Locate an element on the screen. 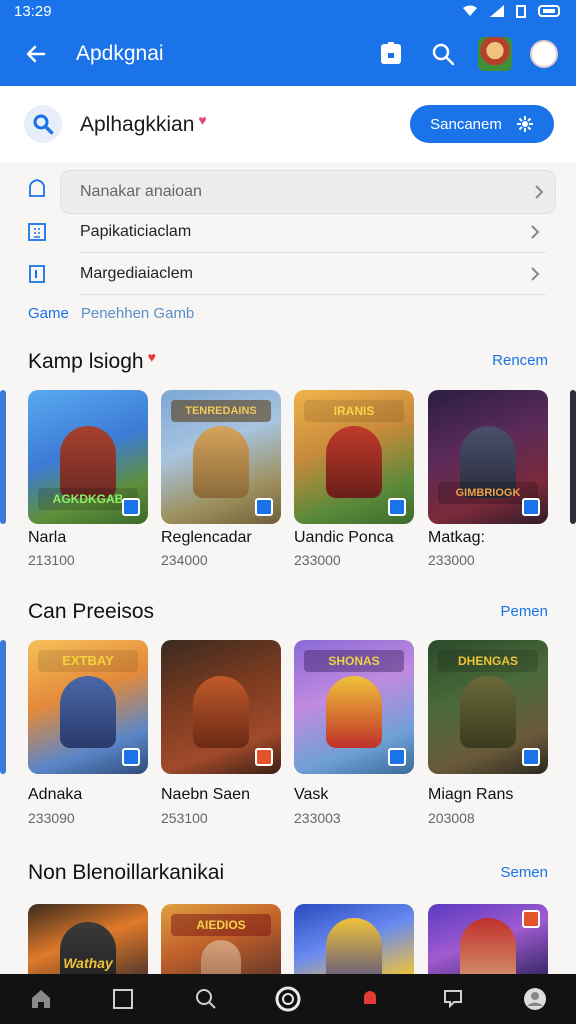 Image resolution: width=576 pixels, height=1024 pixels. app-title: Apdkgnai is located at coordinates (120, 53).